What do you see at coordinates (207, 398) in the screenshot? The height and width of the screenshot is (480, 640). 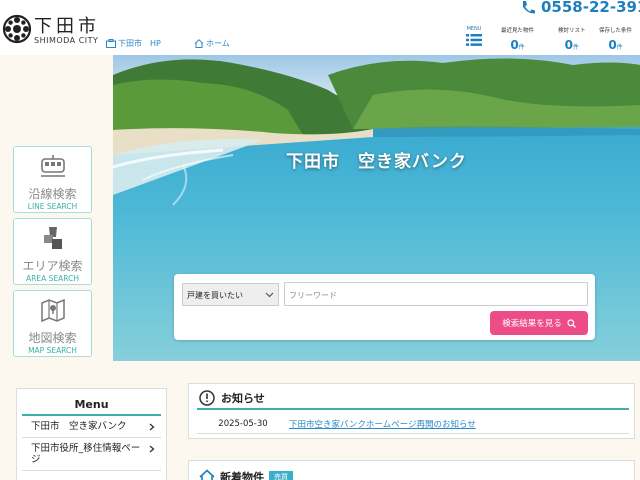 I see `info-icon` at bounding box center [207, 398].